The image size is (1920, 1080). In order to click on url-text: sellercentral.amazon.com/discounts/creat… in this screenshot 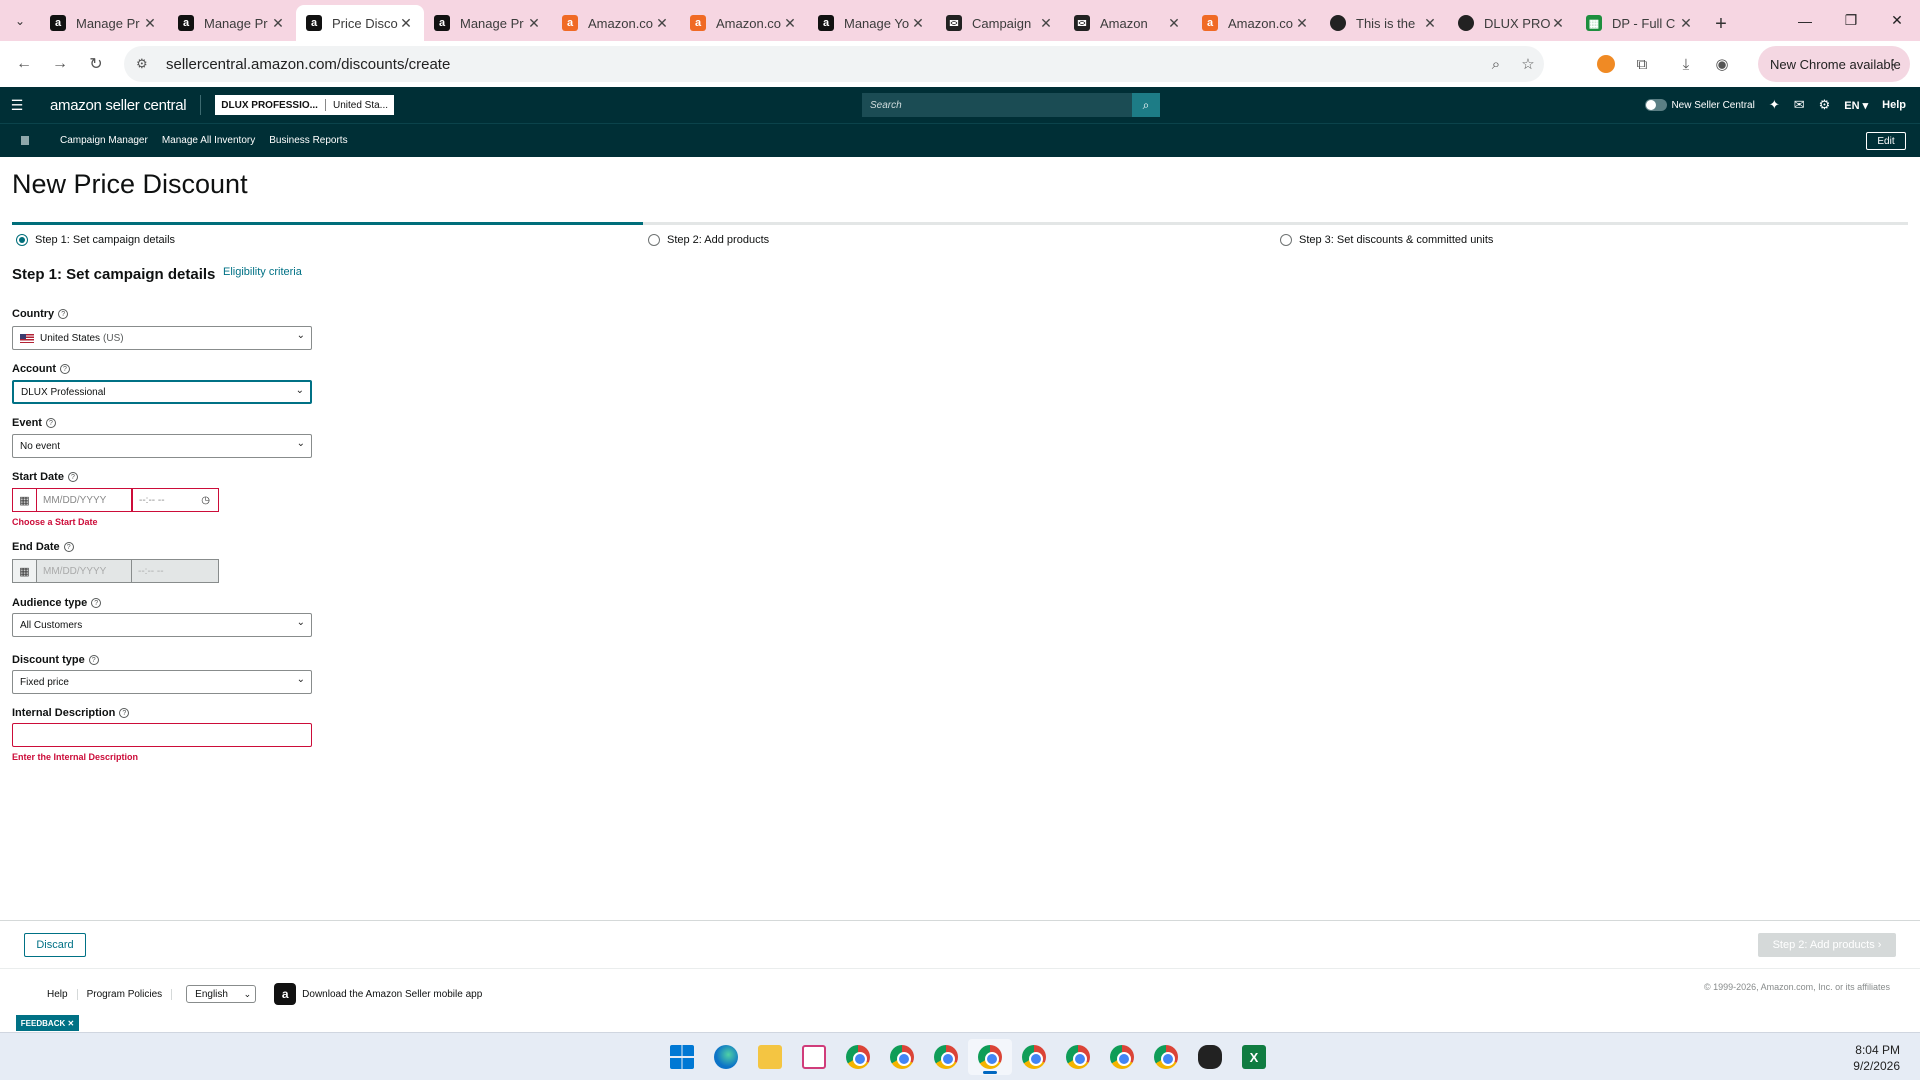, I will do `click(823, 64)`.